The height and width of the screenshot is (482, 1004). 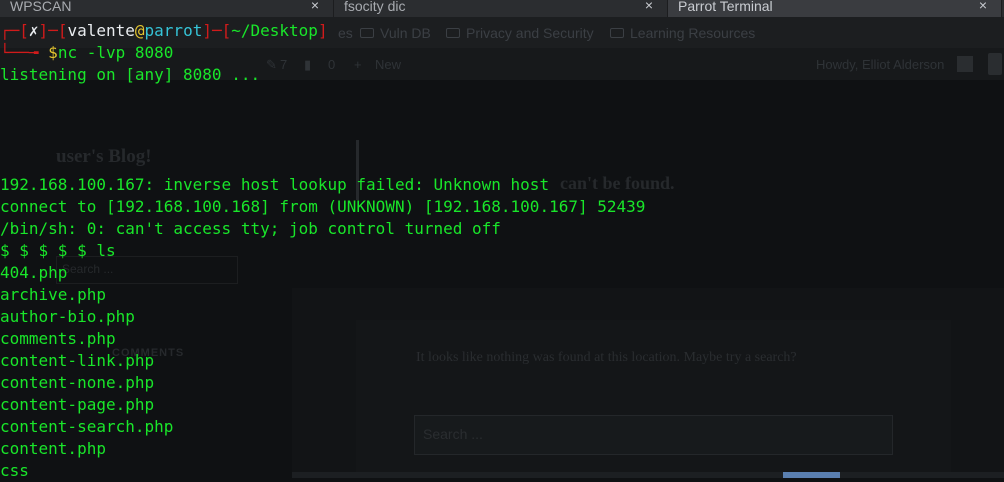 What do you see at coordinates (653, 435) in the screenshot?
I see `search-input` at bounding box center [653, 435].